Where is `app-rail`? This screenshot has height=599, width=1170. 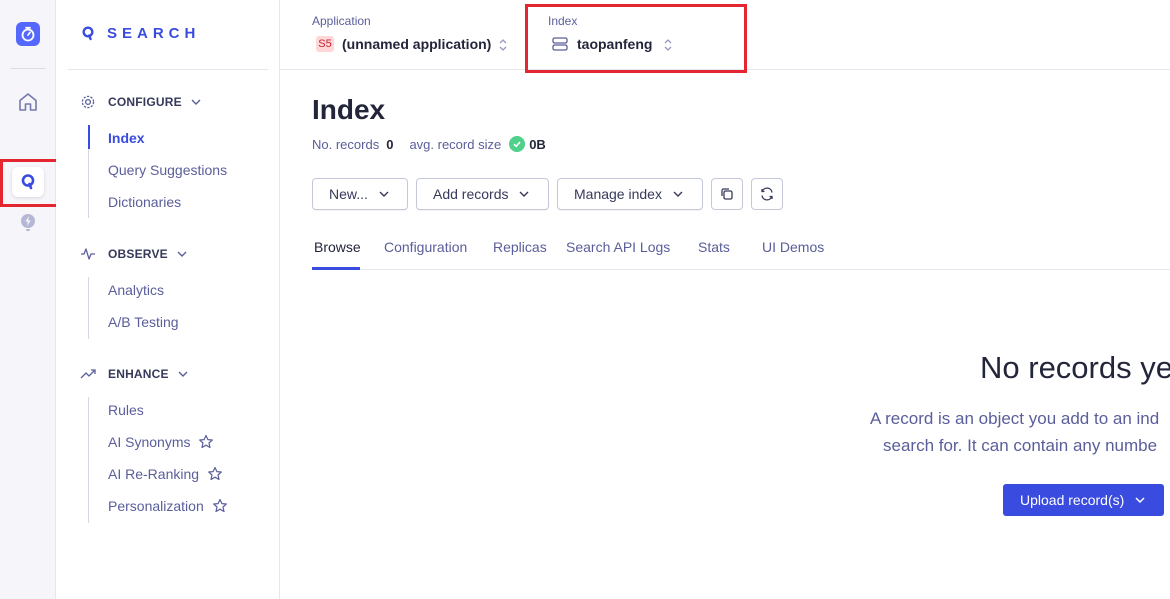 app-rail is located at coordinates (28, 299).